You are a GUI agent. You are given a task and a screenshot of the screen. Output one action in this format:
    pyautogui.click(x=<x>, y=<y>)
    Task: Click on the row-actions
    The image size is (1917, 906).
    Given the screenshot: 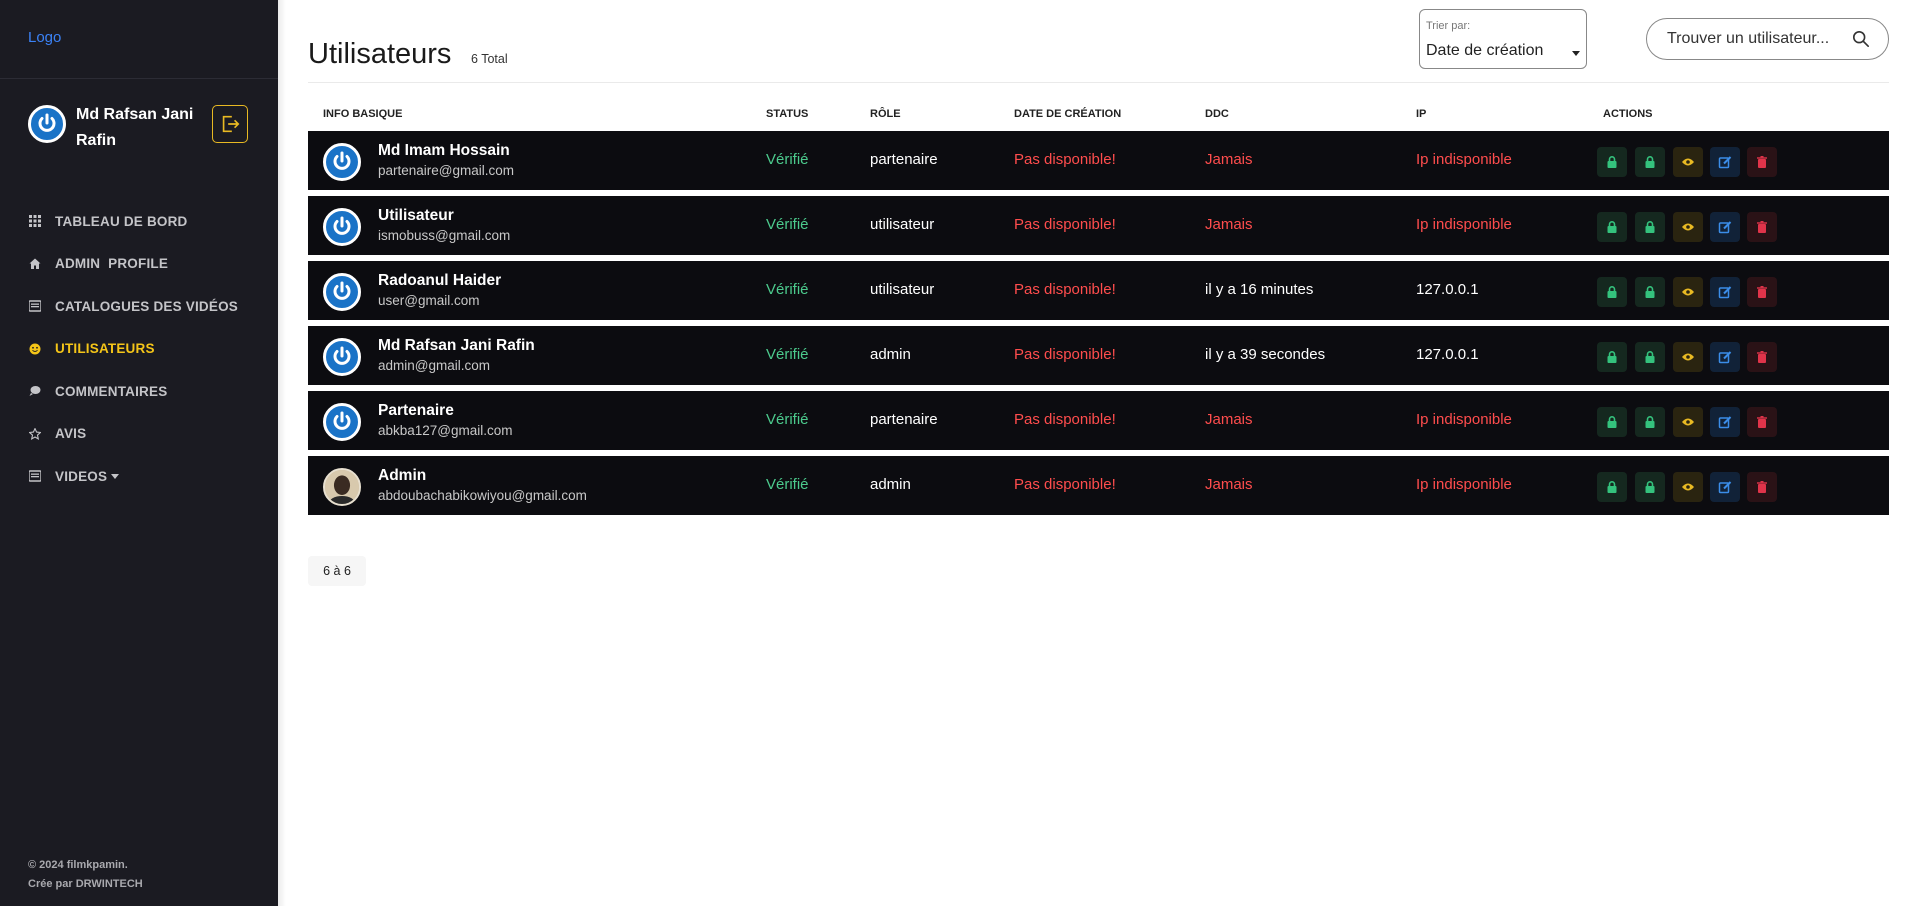 What is the action you would take?
    pyautogui.click(x=1691, y=227)
    